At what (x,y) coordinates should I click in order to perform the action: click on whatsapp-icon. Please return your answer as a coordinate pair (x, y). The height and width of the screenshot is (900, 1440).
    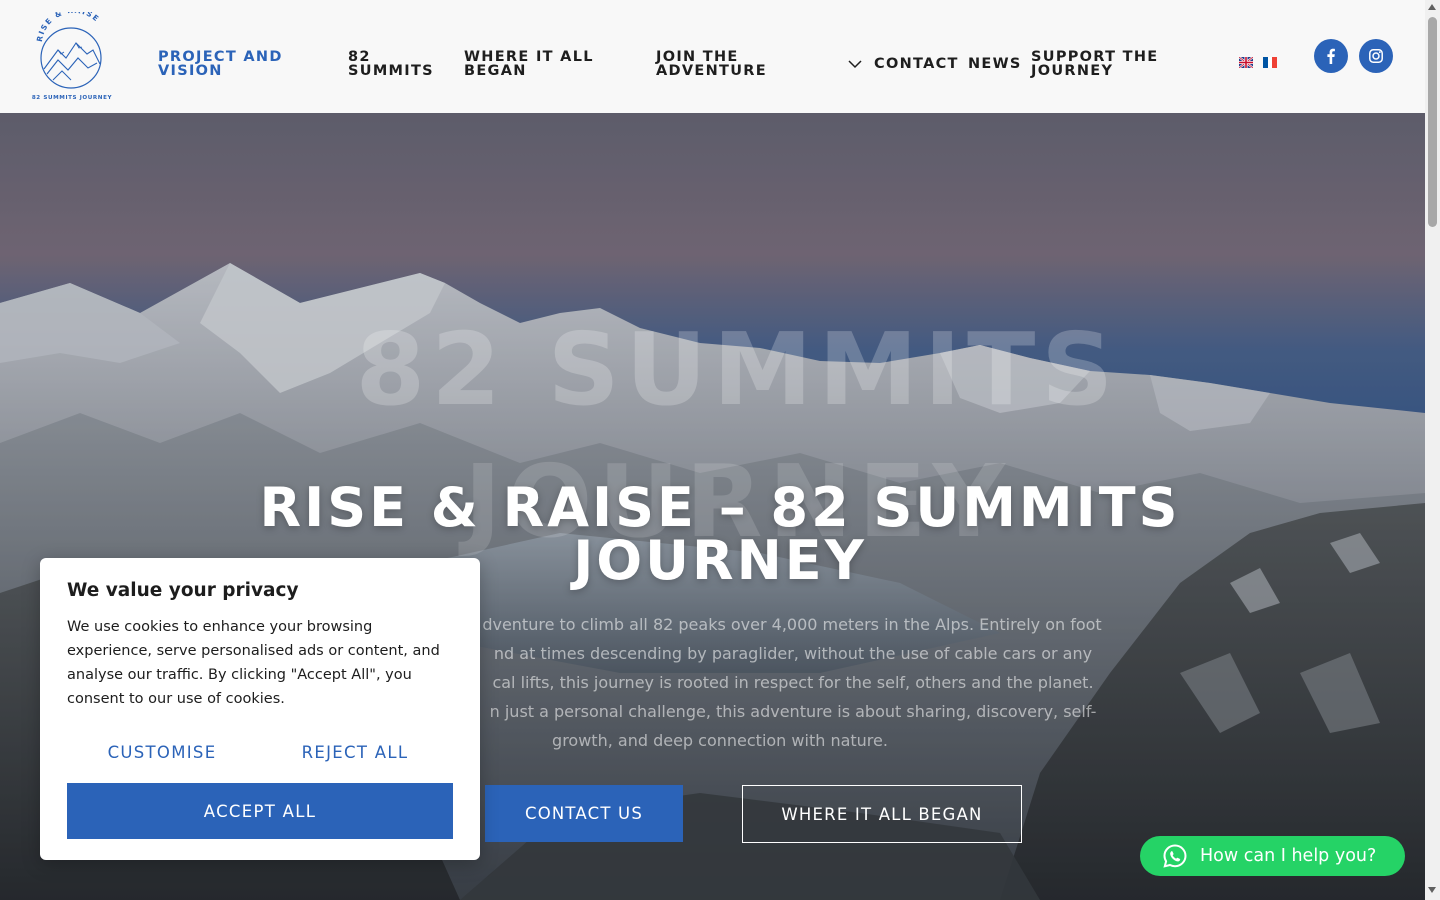
    Looking at the image, I should click on (1175, 856).